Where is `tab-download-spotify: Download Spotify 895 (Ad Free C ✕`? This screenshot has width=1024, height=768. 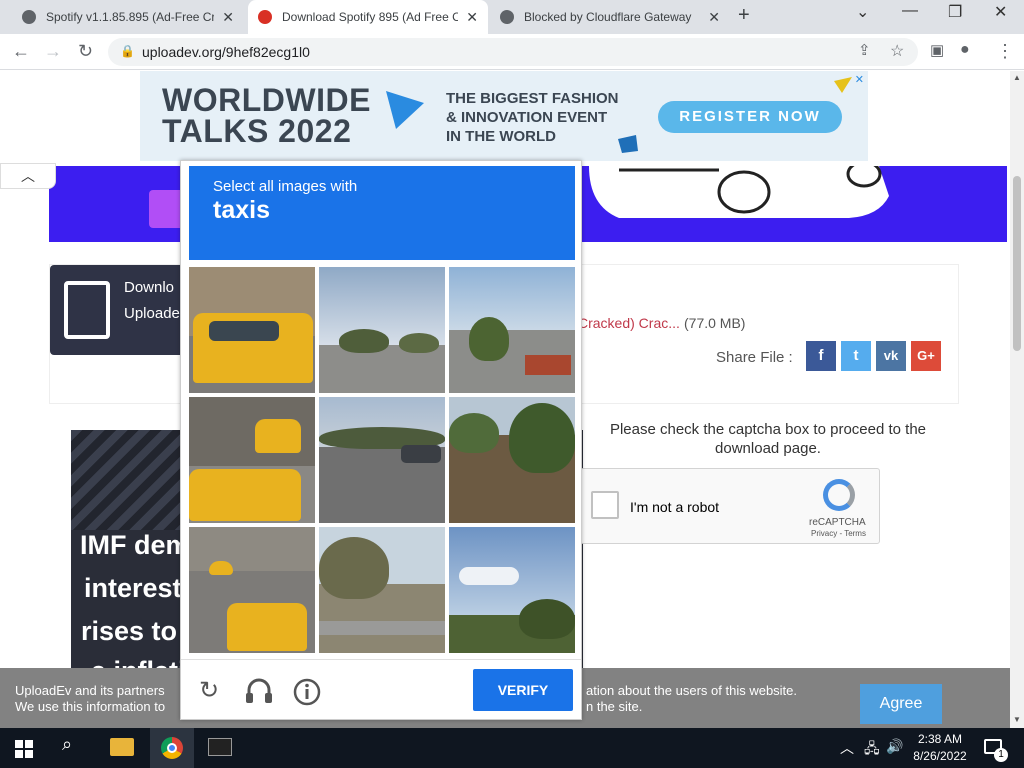
tab-download-spotify: Download Spotify 895 (Ad Free C ✕ is located at coordinates (368, 17).